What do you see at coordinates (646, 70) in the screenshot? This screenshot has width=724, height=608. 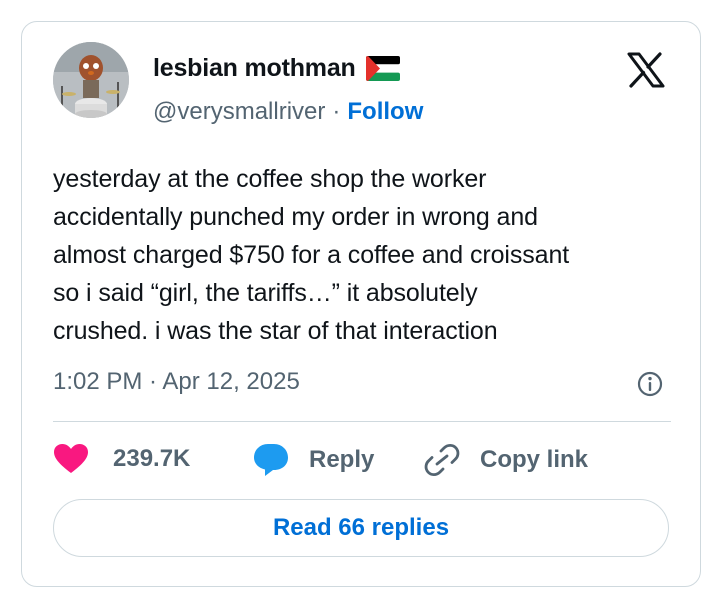 I see `x-logo-icon` at bounding box center [646, 70].